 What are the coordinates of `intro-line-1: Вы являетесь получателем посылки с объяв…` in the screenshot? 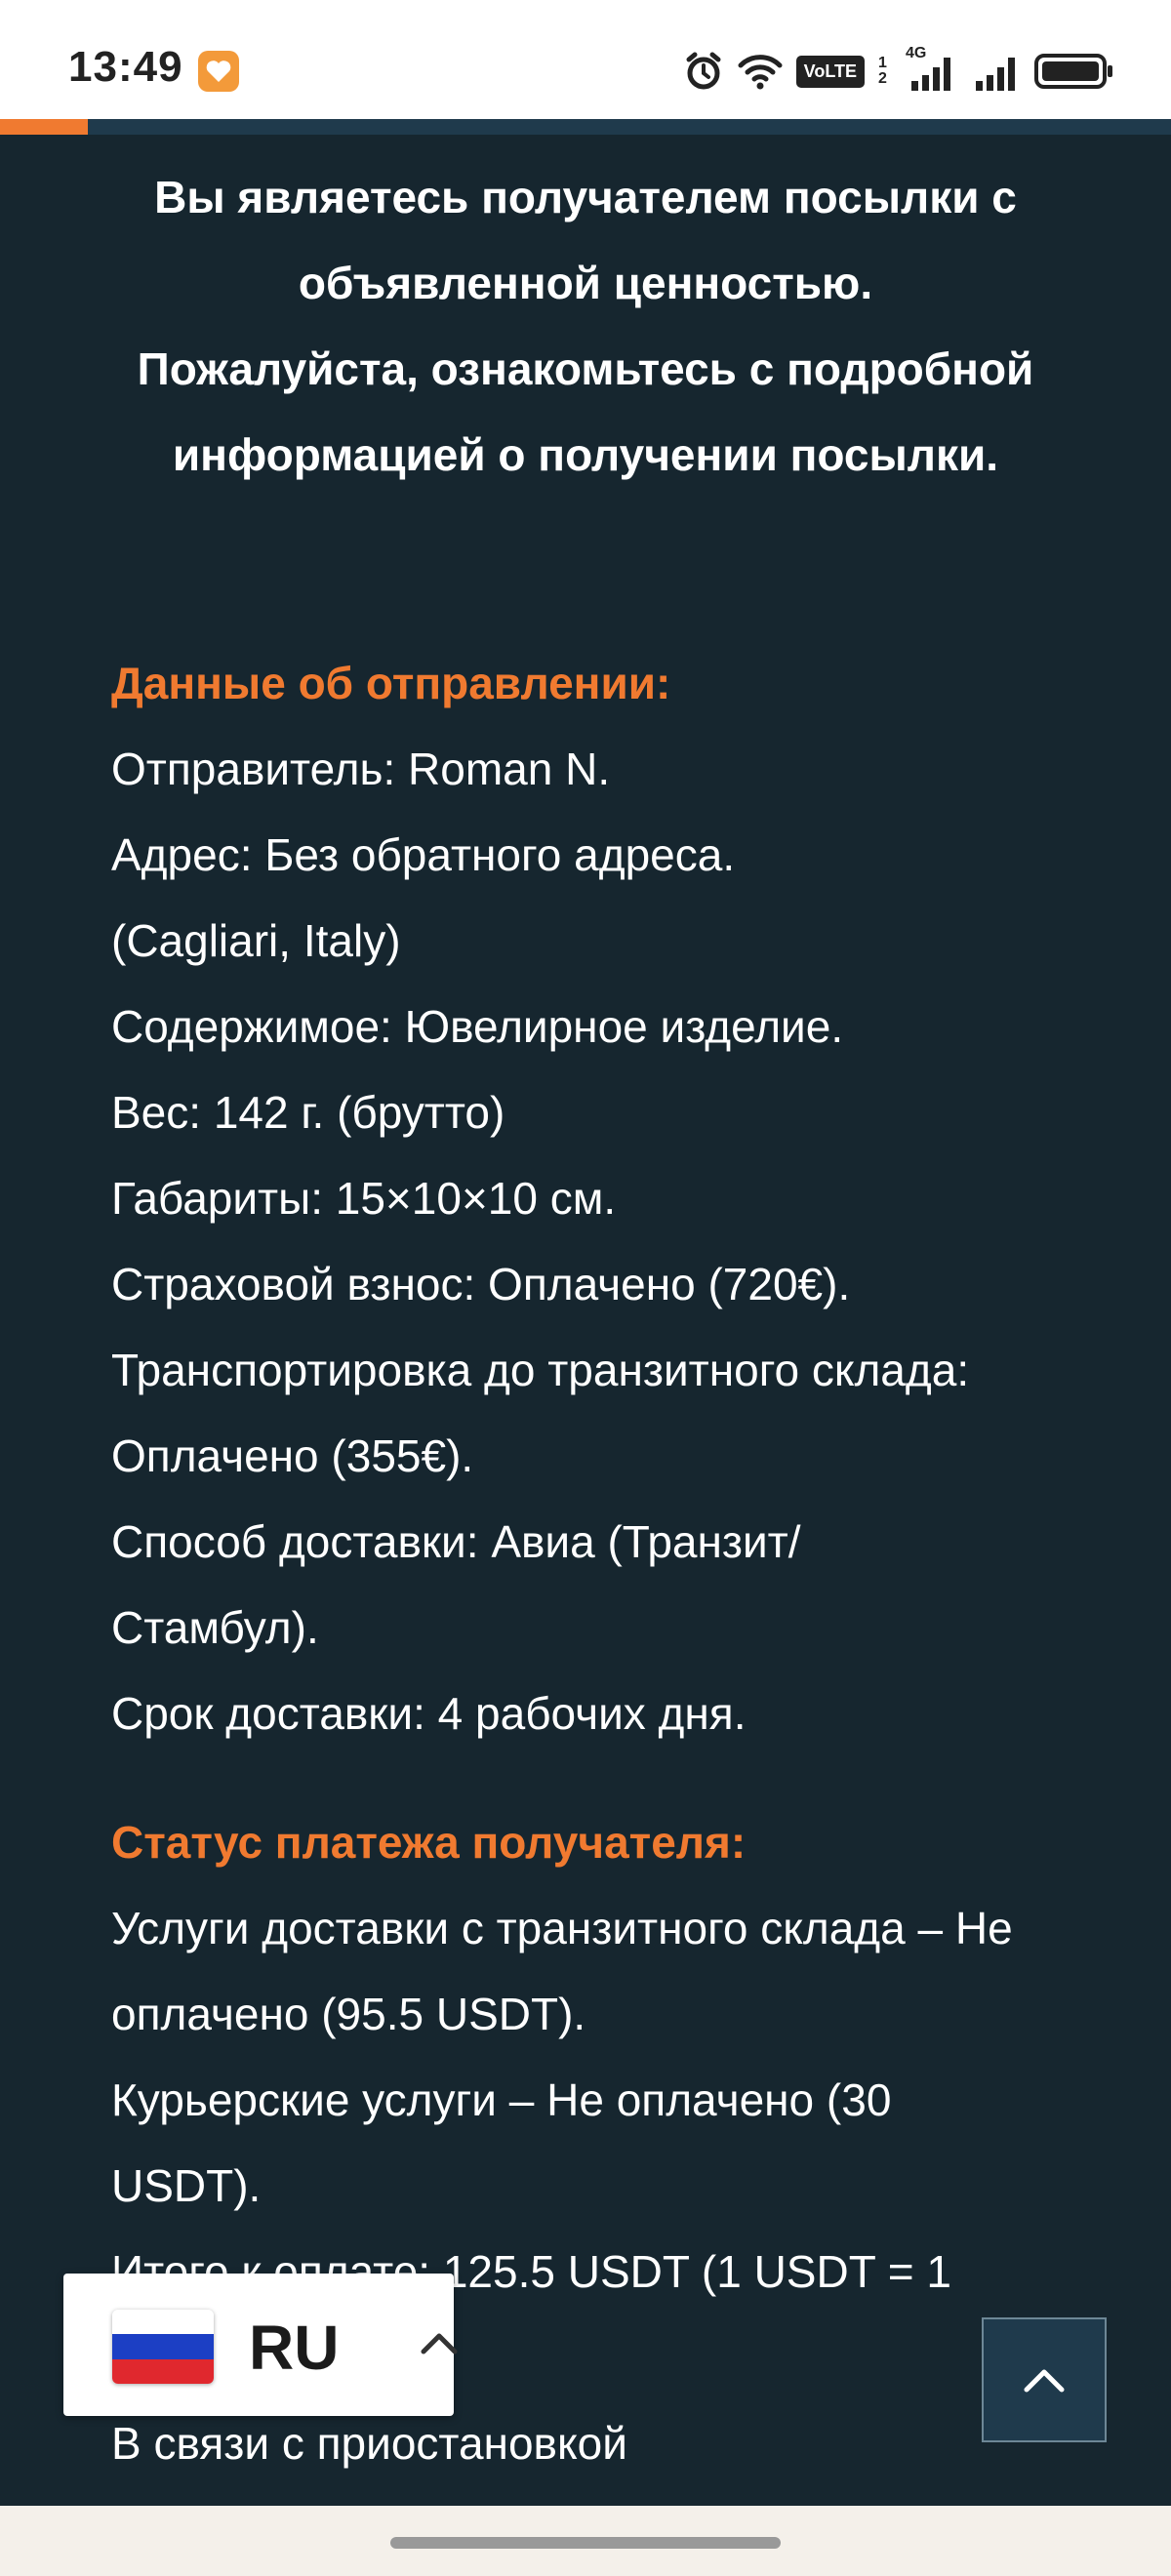 It's located at (585, 240).